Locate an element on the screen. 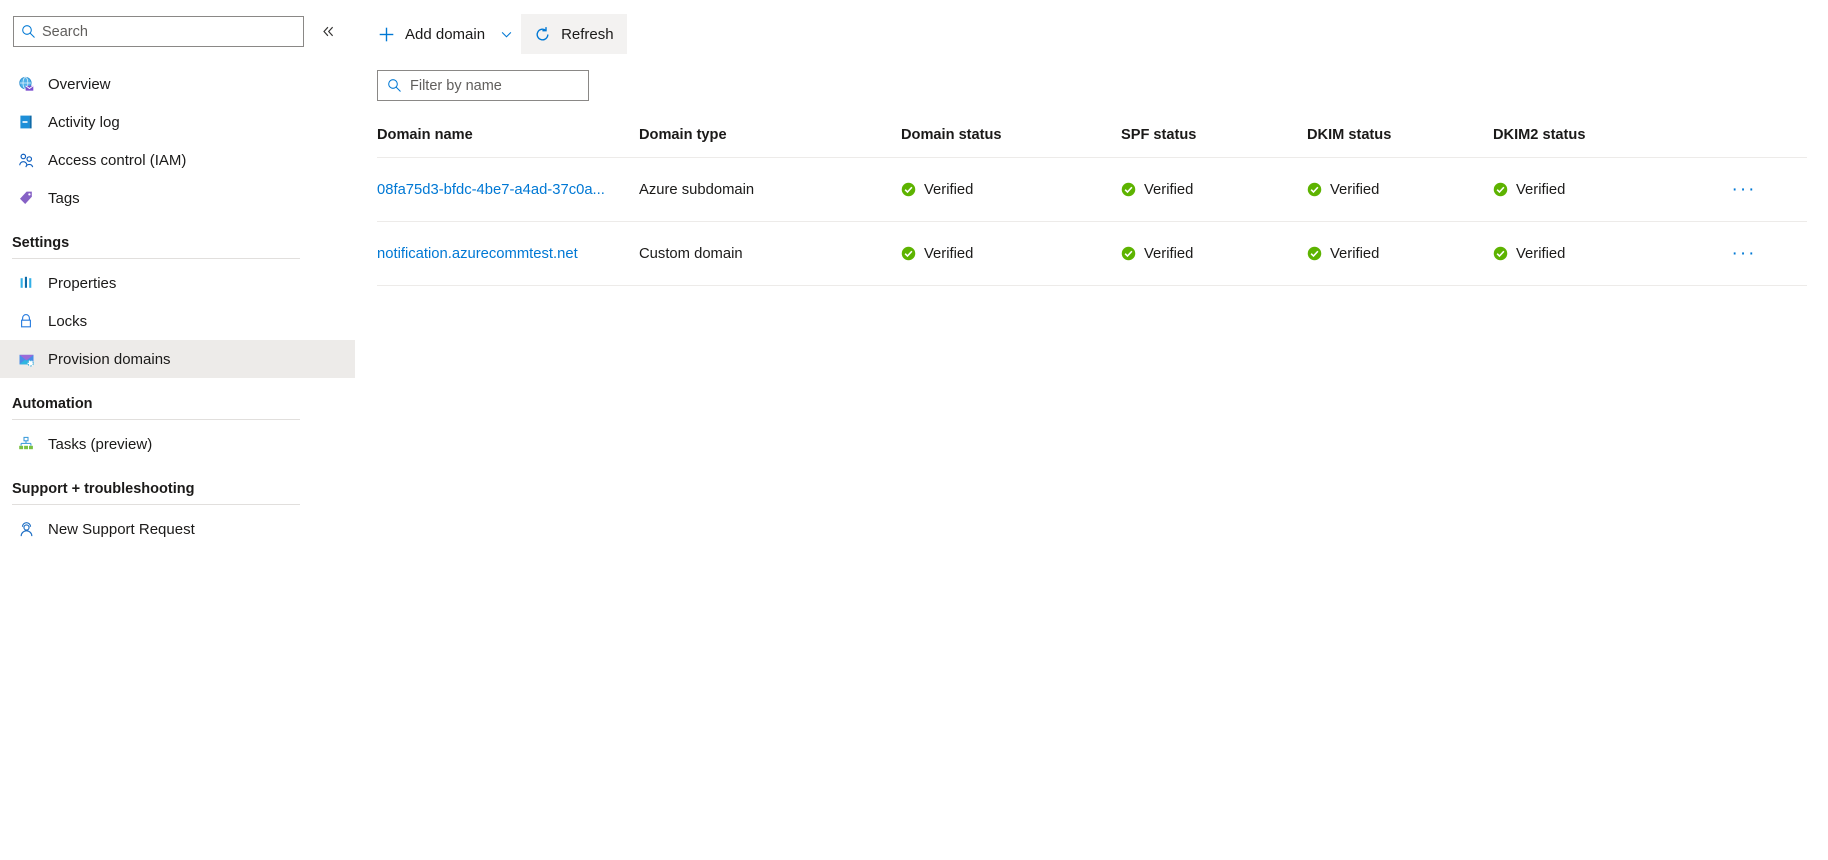  sidebar-search-row is located at coordinates (177, 31).